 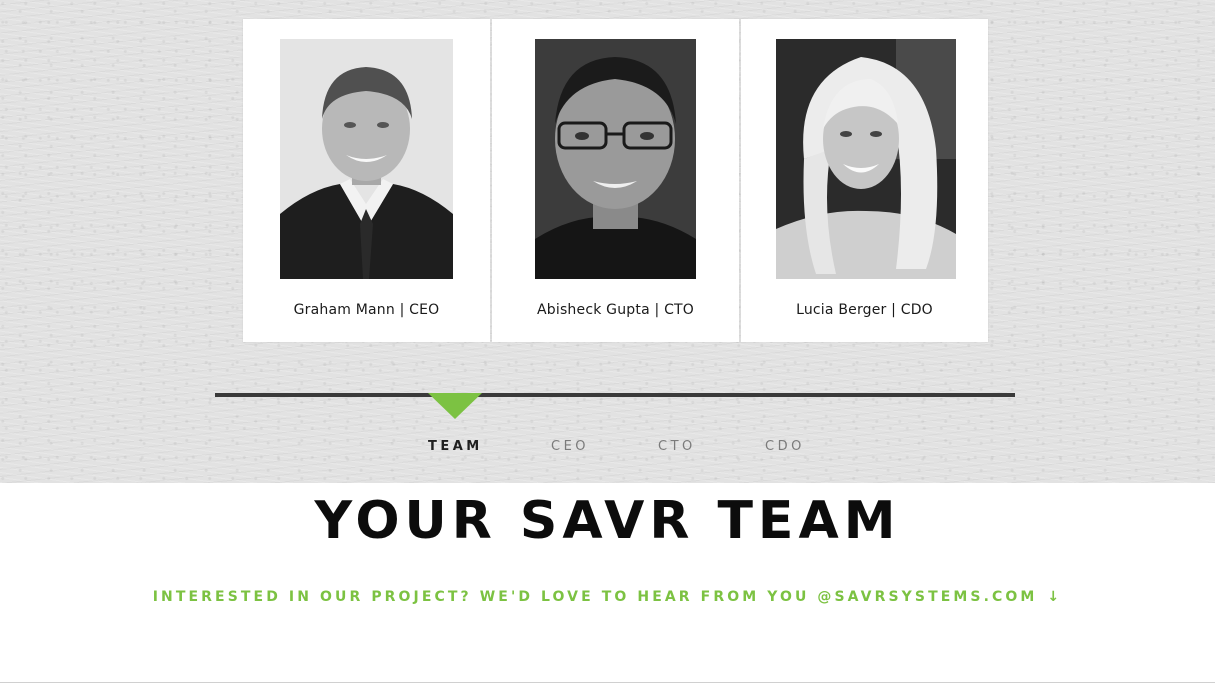 What do you see at coordinates (864, 310) in the screenshot?
I see `team-member-caption: Lucia Berger | CDO` at bounding box center [864, 310].